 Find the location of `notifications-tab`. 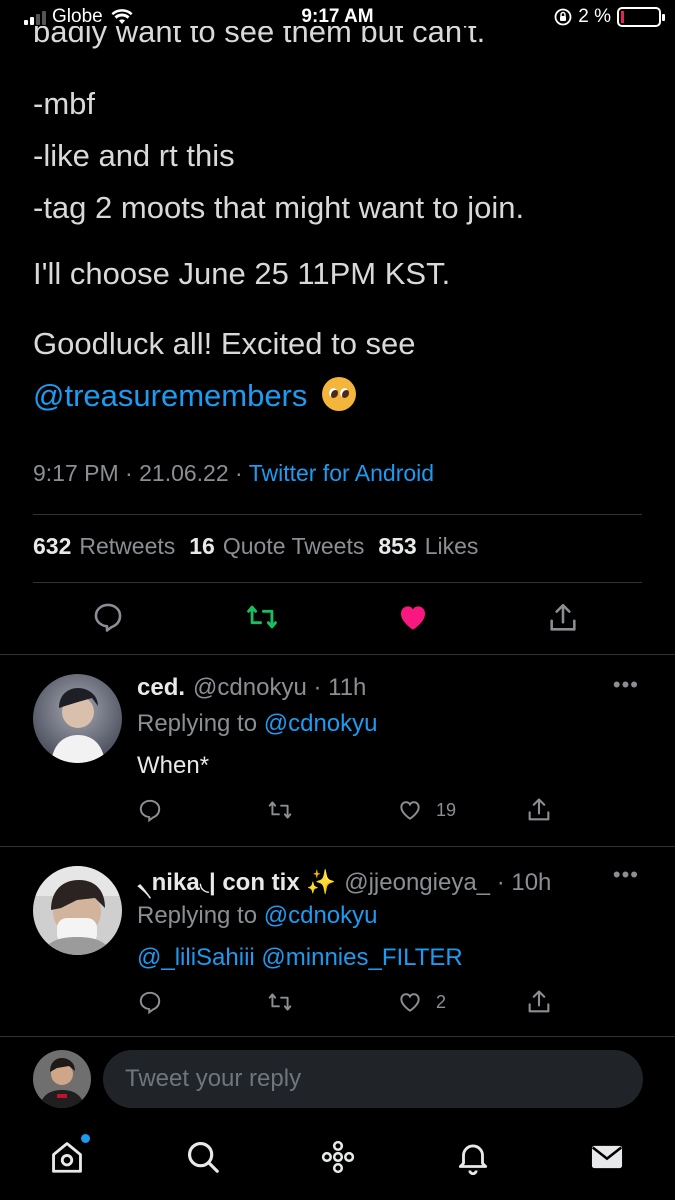

notifications-tab is located at coordinates (474, 1158).